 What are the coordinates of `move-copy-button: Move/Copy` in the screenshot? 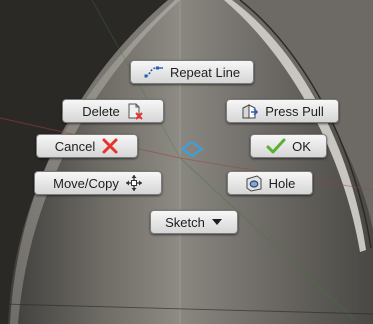 It's located at (98, 183).